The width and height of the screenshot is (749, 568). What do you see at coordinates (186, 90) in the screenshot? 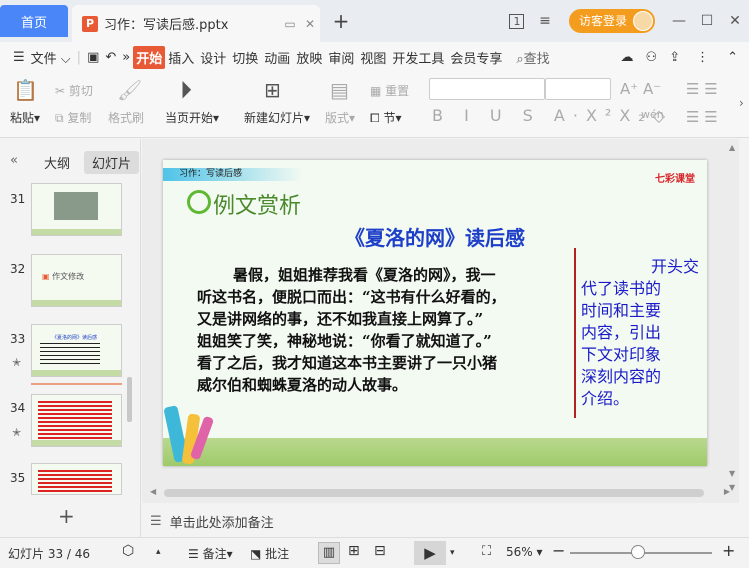
I see `play-current-icon: ⏵` at bounding box center [186, 90].